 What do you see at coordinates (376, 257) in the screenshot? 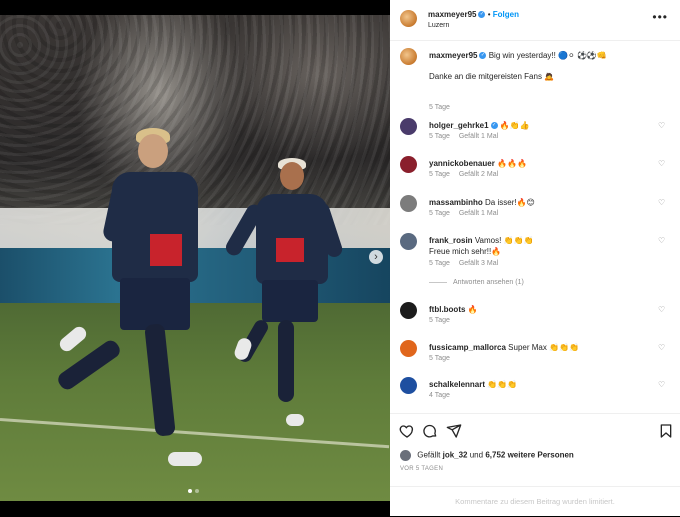
I see `next-slide-button: ›` at bounding box center [376, 257].